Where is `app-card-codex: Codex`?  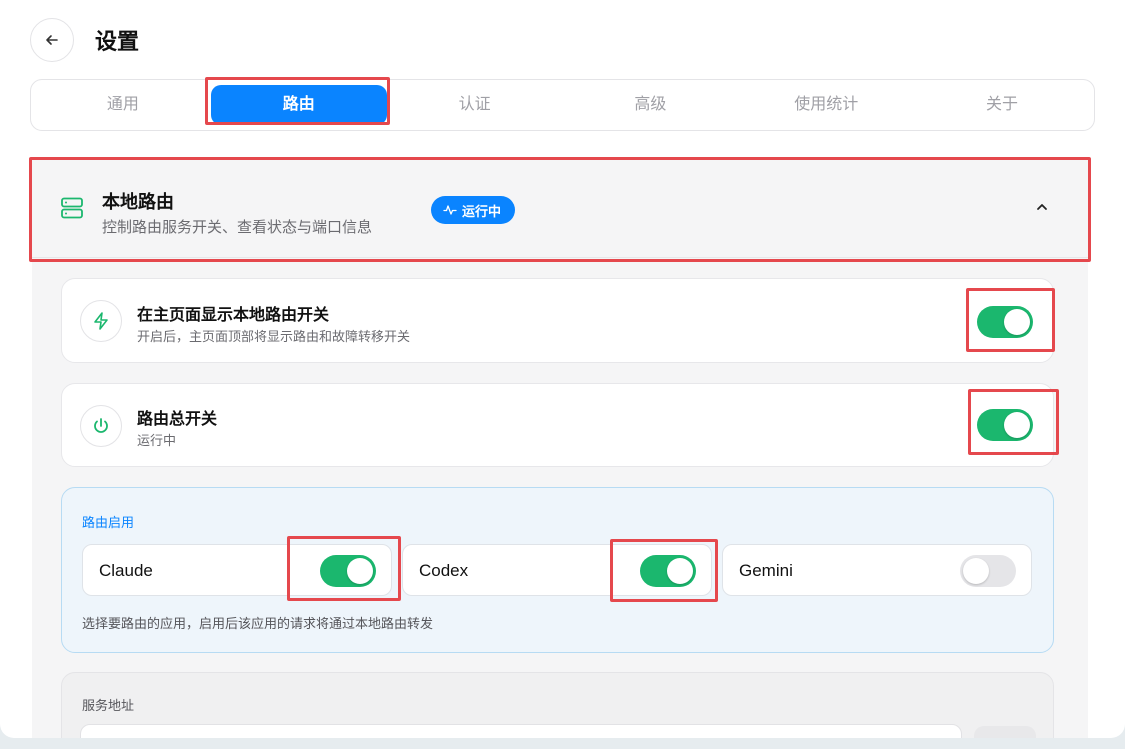 app-card-codex: Codex is located at coordinates (557, 570).